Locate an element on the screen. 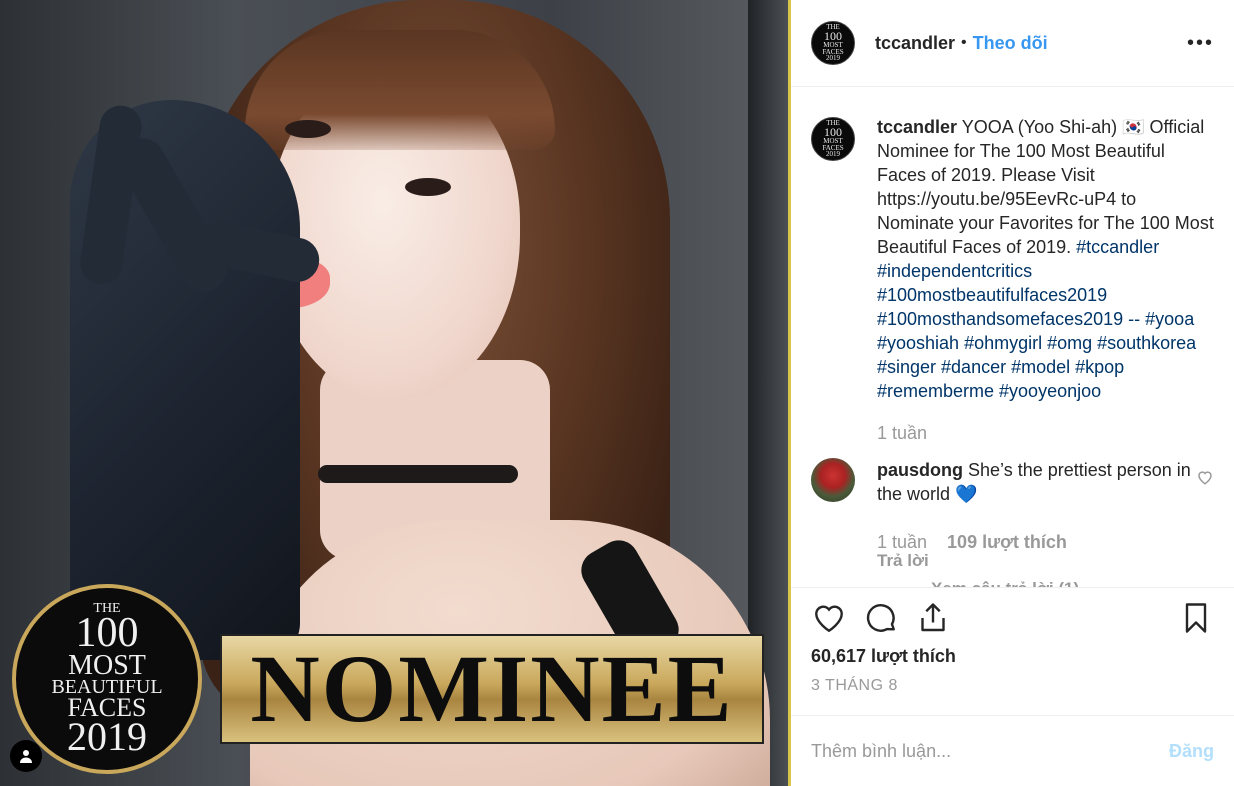 The width and height of the screenshot is (1234, 786). avatar is located at coordinates (833, 480).